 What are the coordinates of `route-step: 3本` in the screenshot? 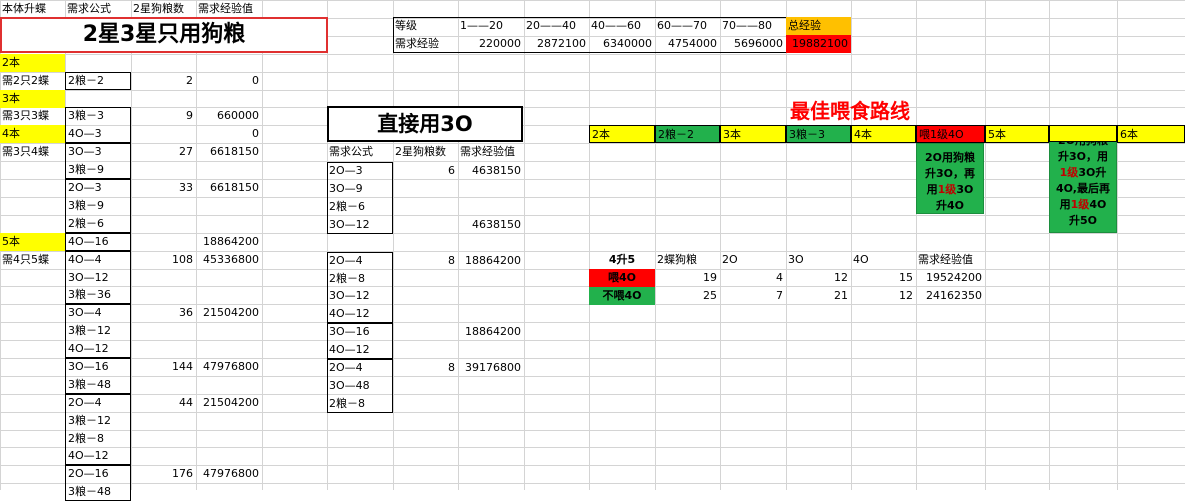 It's located at (753, 134).